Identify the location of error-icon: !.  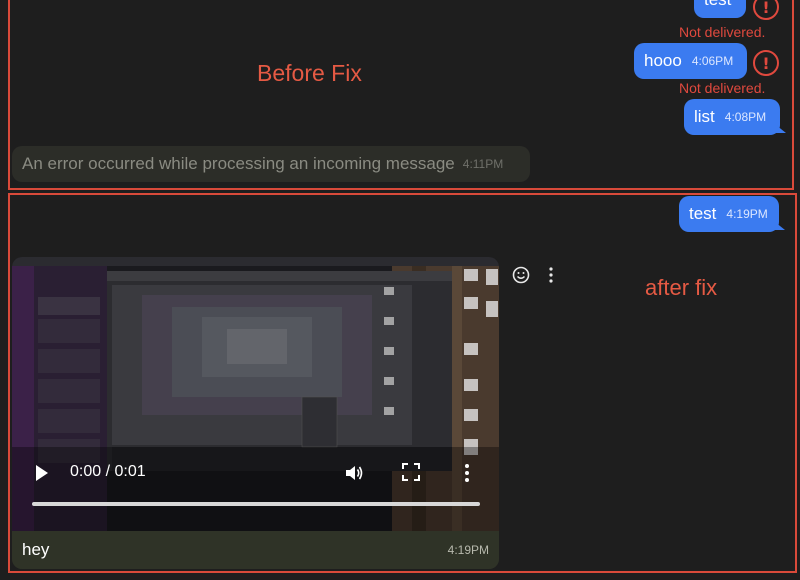
(766, 63).